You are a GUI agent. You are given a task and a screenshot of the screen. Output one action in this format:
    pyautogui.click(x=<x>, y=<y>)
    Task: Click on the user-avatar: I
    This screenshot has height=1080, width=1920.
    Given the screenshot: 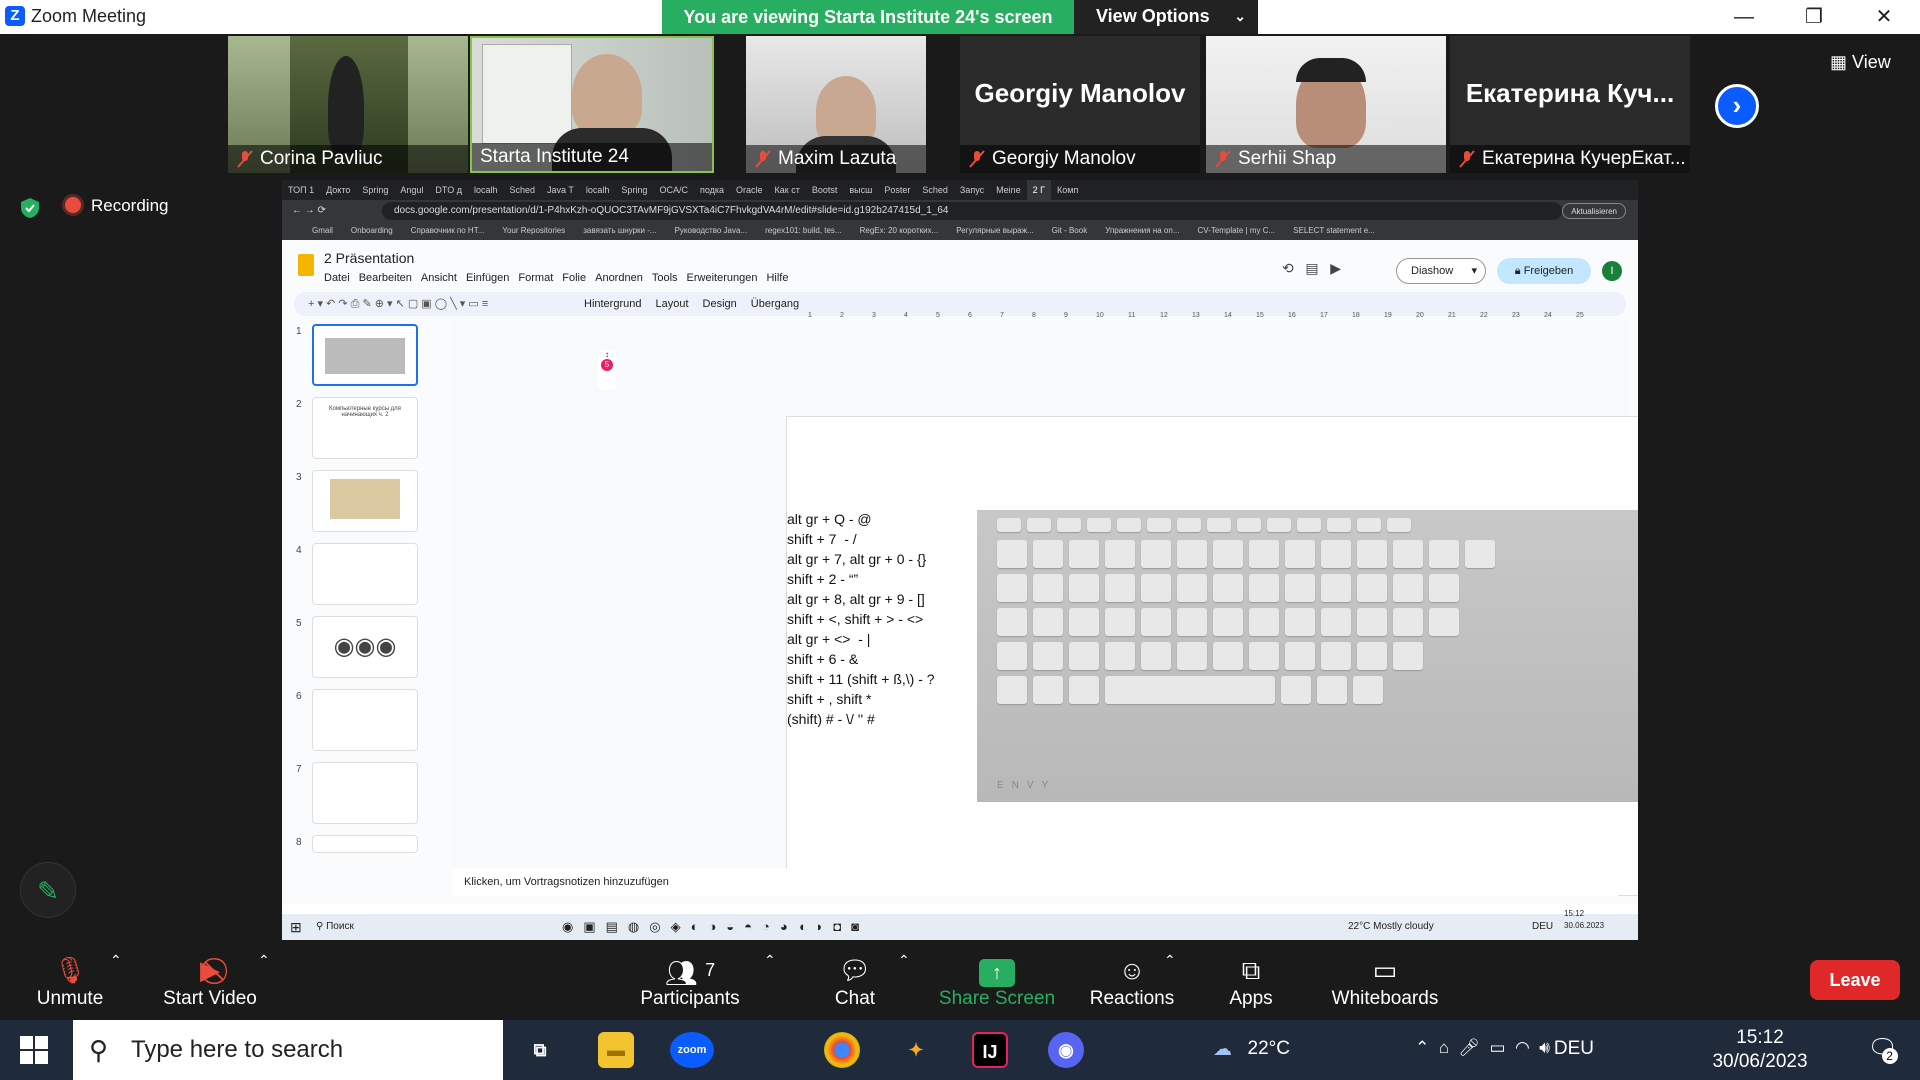 What is the action you would take?
    pyautogui.click(x=1612, y=271)
    